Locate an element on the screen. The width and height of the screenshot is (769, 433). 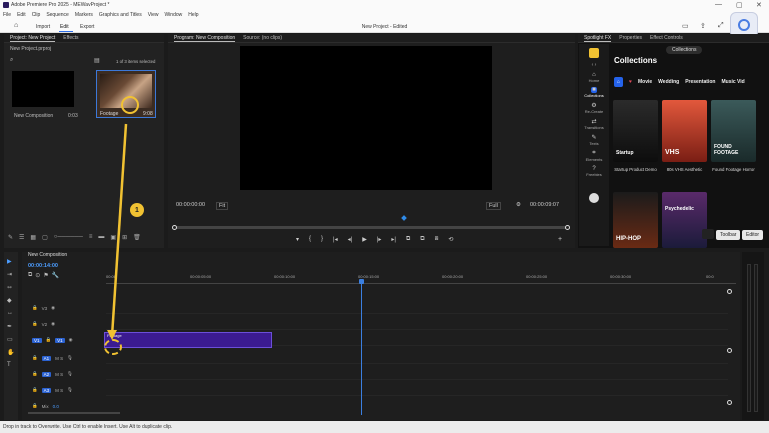
annotation-arrow is located at coordinates (117, 231).